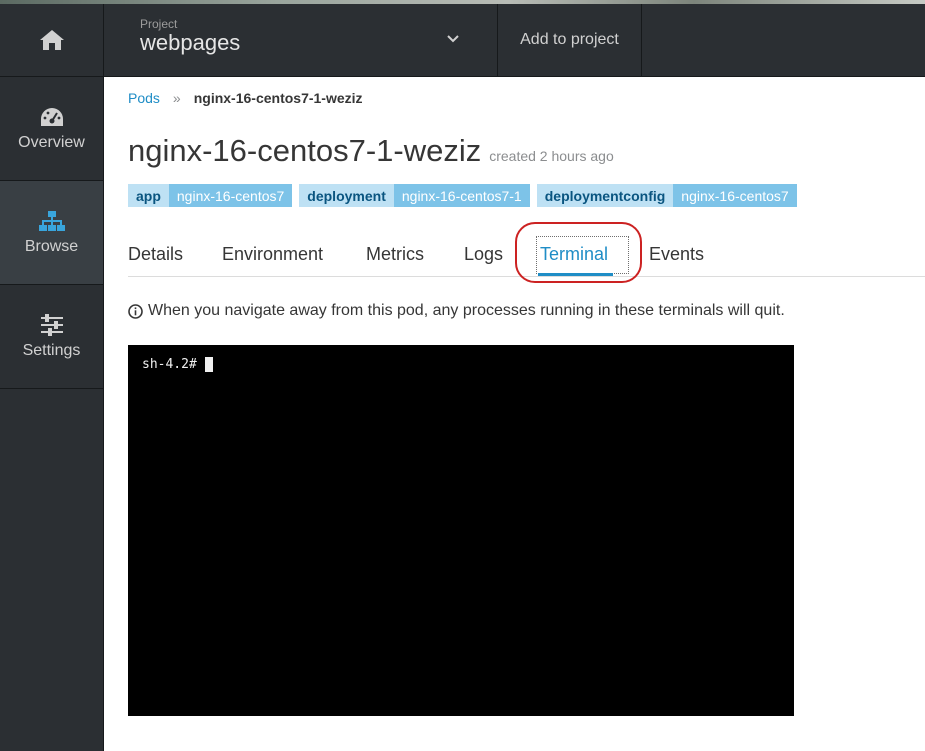 The height and width of the screenshot is (751, 925). Describe the element at coordinates (551, 156) in the screenshot. I see `created-timestamp: created 2 hours ago` at that location.